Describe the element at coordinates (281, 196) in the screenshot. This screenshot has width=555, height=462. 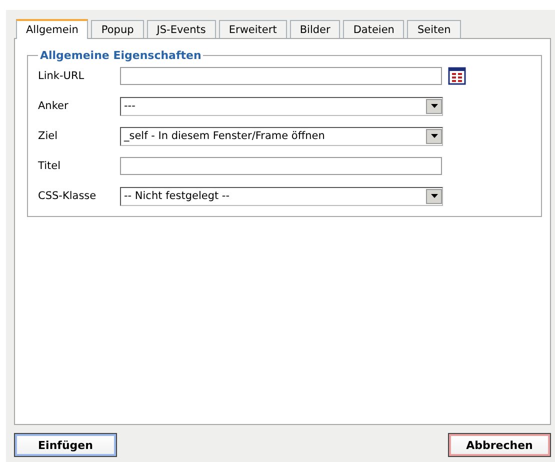
I see `dropdown: -- Nicht festgelegt --` at that location.